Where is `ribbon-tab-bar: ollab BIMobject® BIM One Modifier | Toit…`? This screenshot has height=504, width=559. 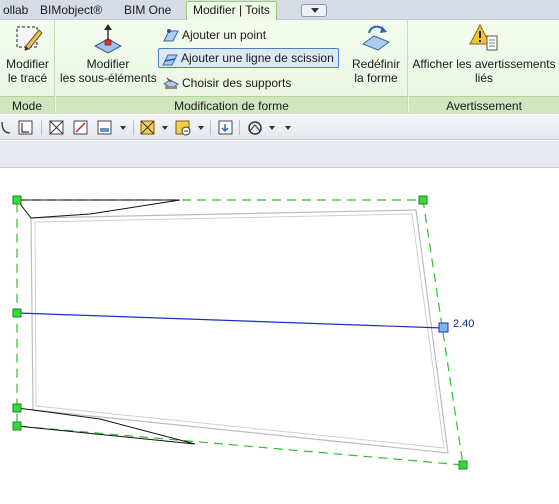
ribbon-tab-bar: ollab BIMobject® BIM One Modifier | Toit… is located at coordinates (279, 10).